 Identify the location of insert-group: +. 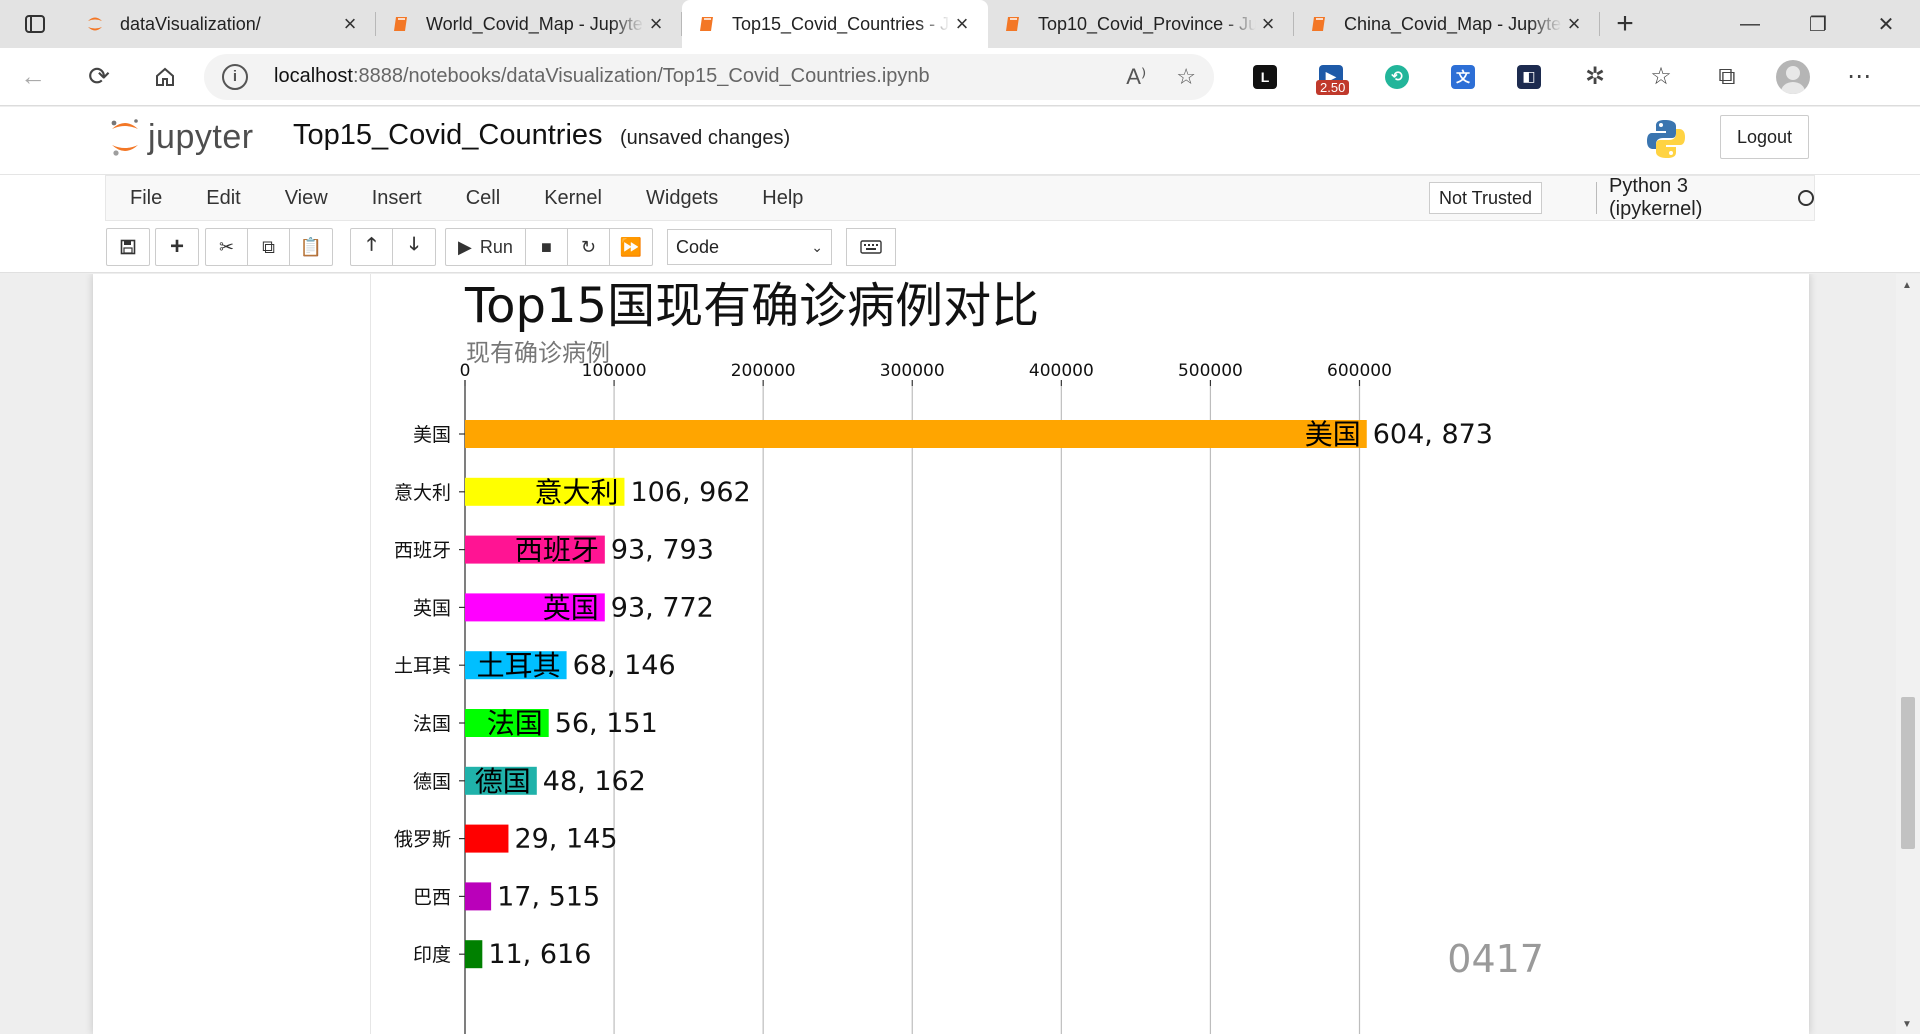
(177, 247).